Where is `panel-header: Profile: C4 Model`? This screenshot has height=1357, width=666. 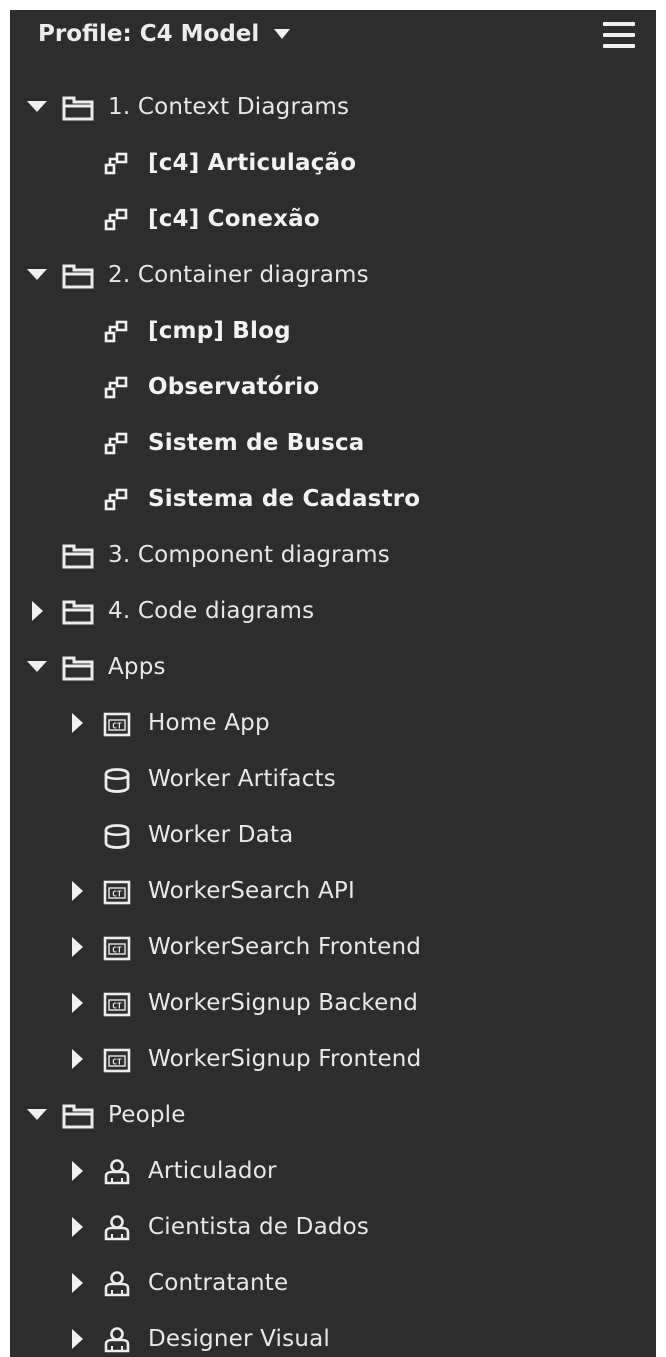 panel-header: Profile: C4 Model is located at coordinates (333, 35).